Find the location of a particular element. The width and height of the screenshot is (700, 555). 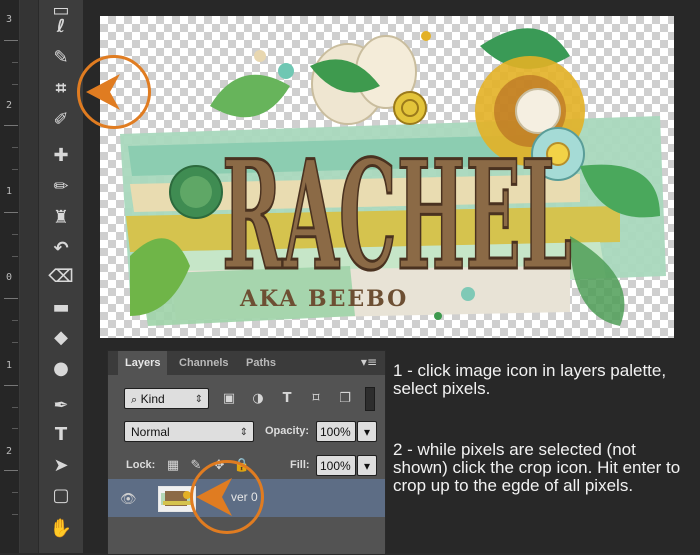

path-selection-icon: ➤ is located at coordinates (61, 465).